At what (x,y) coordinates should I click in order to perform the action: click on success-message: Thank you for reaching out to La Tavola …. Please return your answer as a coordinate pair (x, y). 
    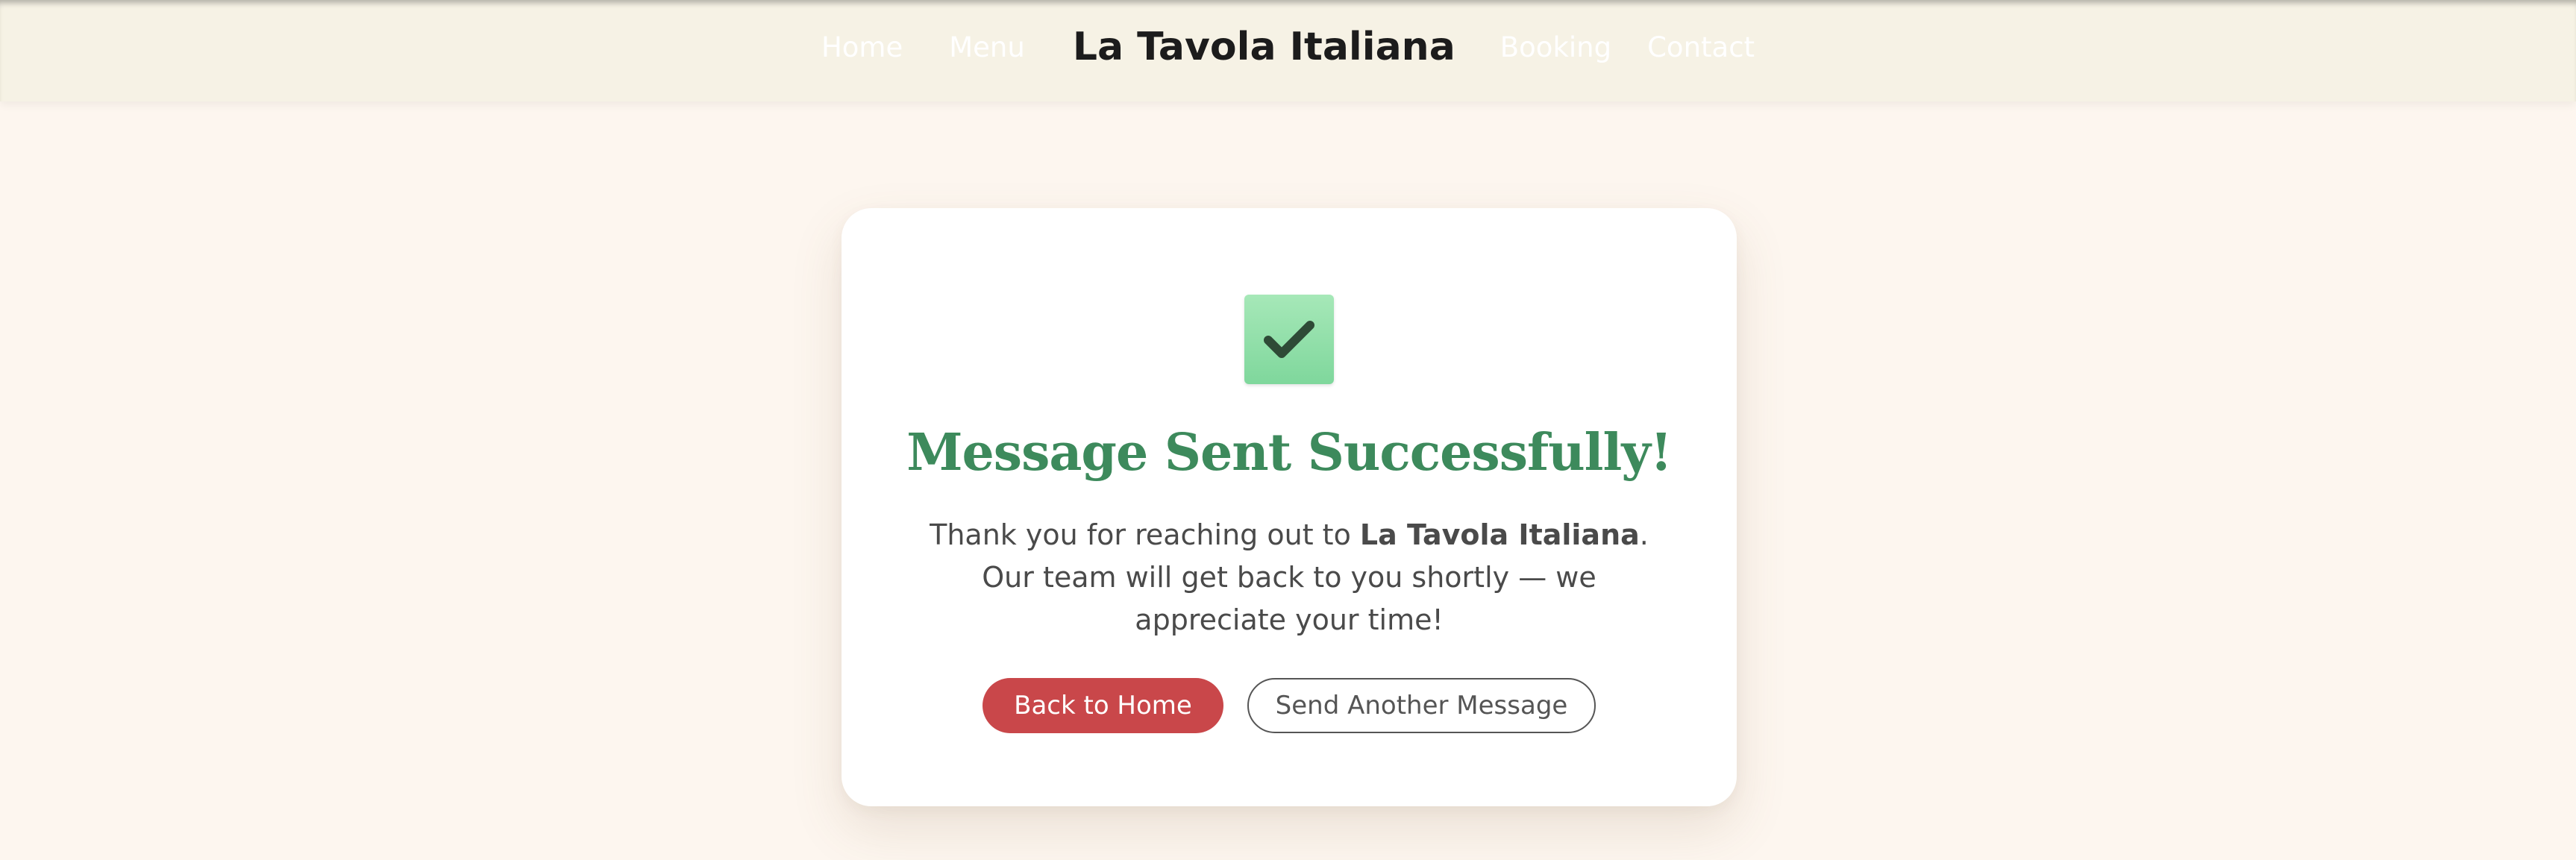
    Looking at the image, I should click on (1289, 577).